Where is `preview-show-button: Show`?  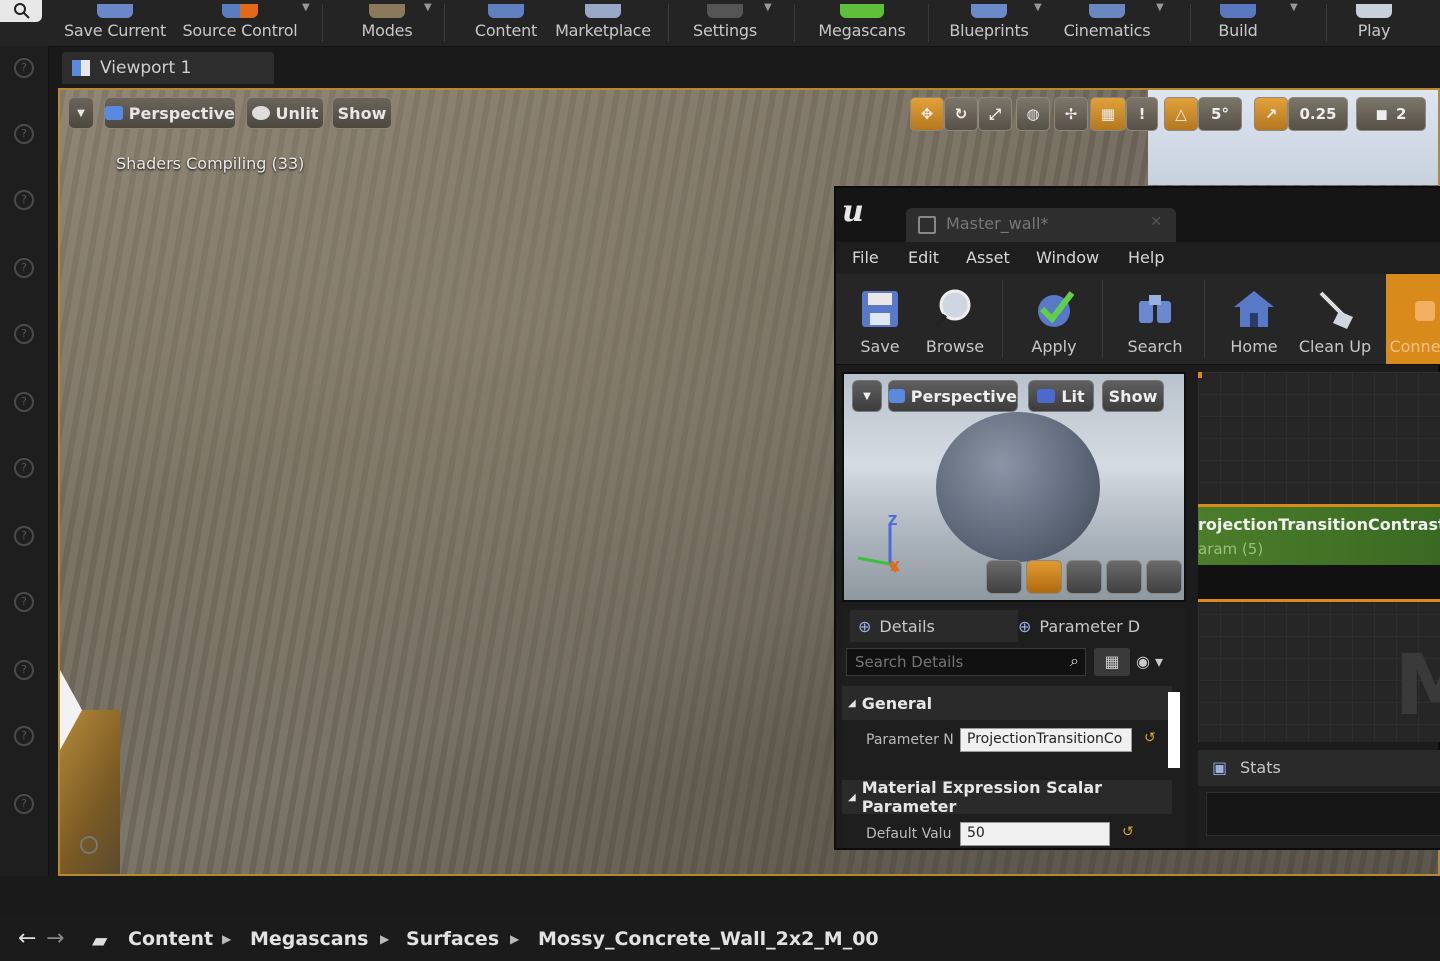 preview-show-button: Show is located at coordinates (1133, 396).